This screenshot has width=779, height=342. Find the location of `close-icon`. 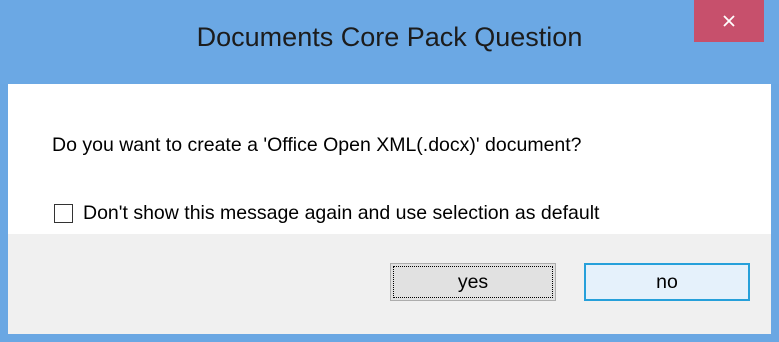

close-icon is located at coordinates (729, 21).